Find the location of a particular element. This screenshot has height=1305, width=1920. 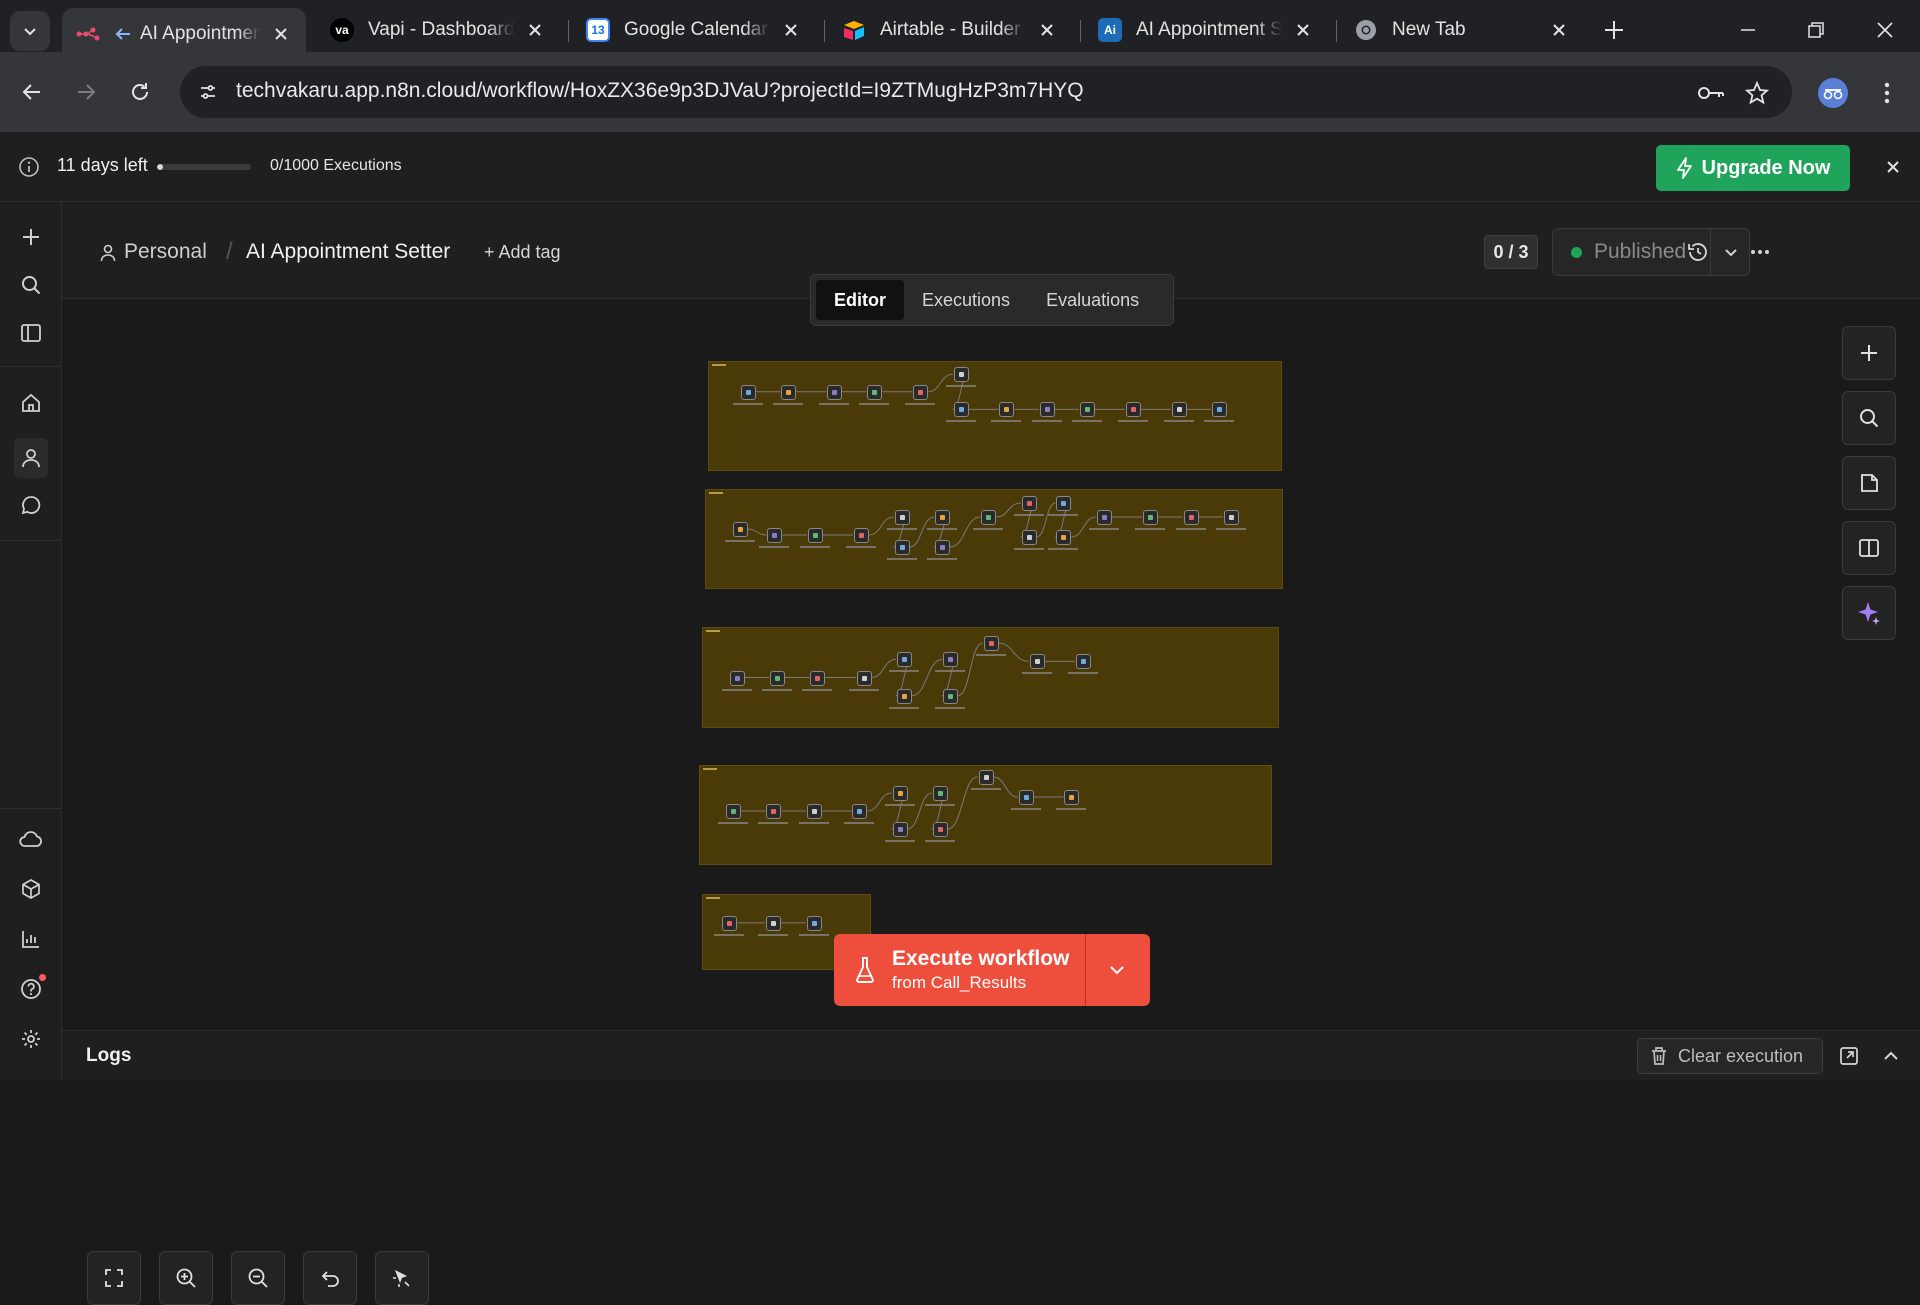

expand-logs-button is located at coordinates (1891, 1056).